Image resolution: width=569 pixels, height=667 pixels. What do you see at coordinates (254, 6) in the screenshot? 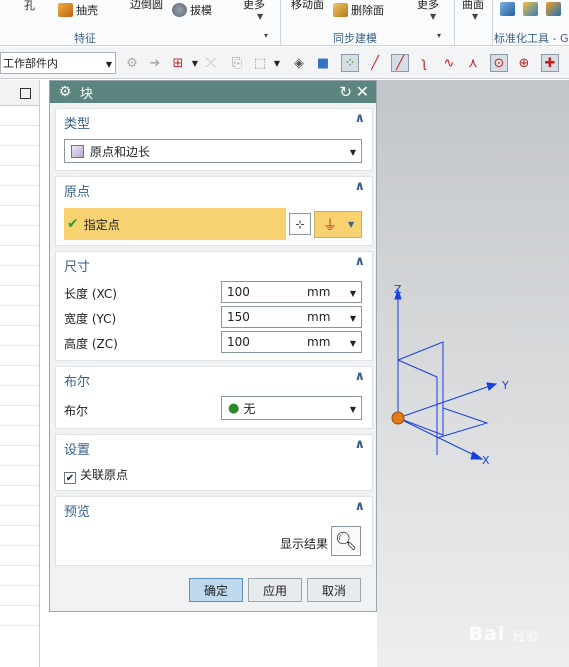
I see `more-button-1: 更多` at bounding box center [254, 6].